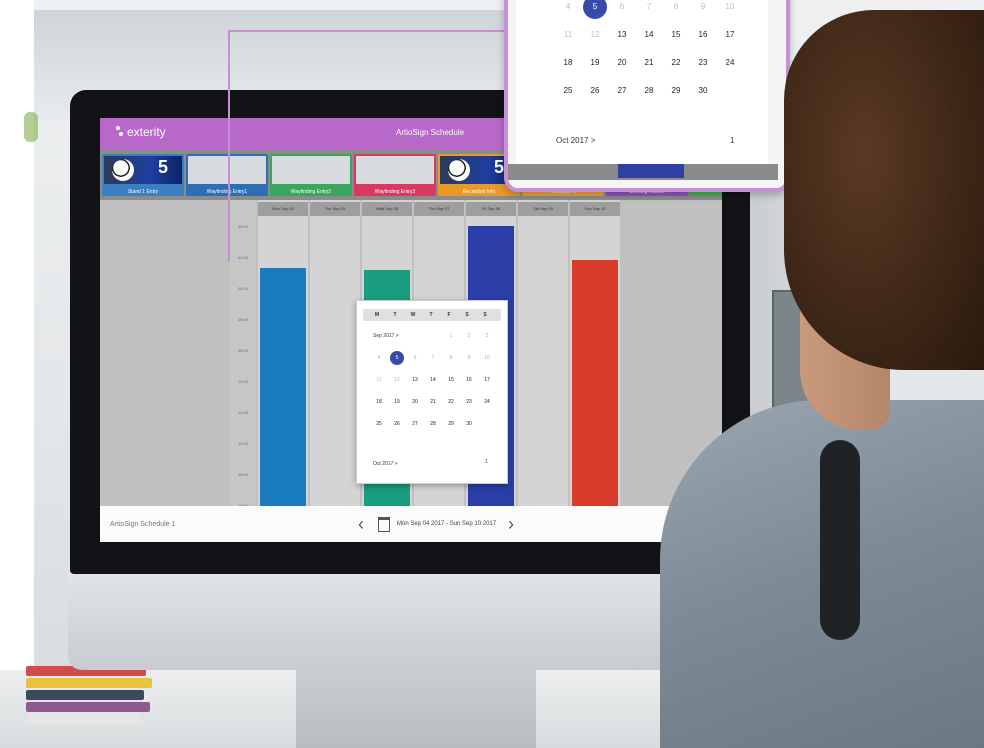  Describe the element at coordinates (385, 464) in the screenshot. I see `picker-next-month: Oct 2017 >` at that location.